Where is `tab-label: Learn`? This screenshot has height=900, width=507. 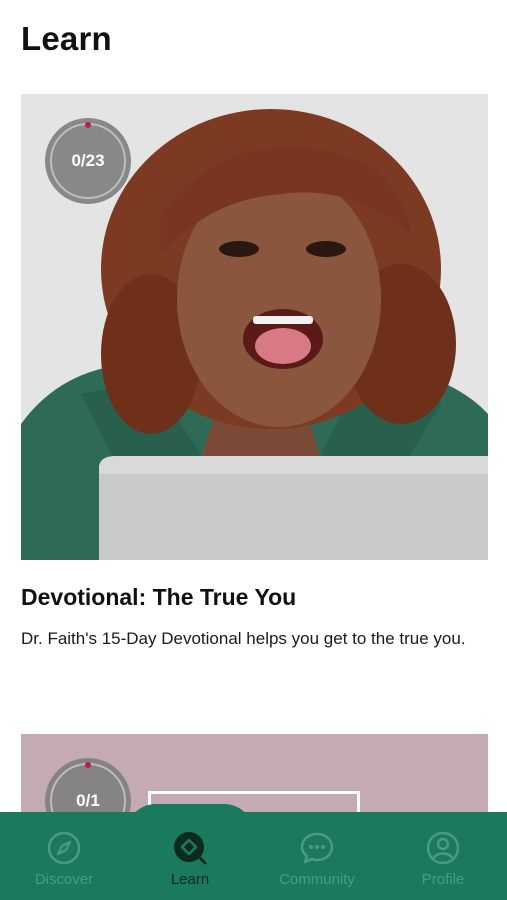 tab-label: Learn is located at coordinates (190, 879).